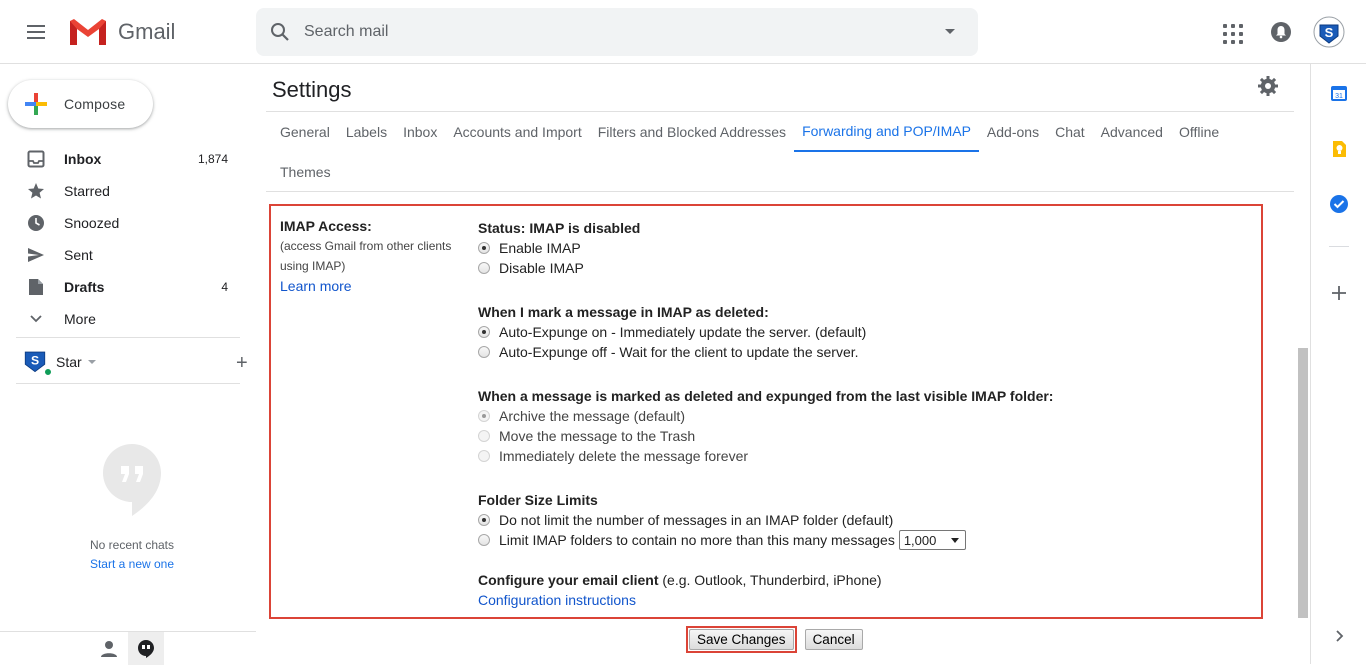 Image resolution: width=1366 pixels, height=665 pixels. I want to click on gear-icon, so click(1269, 87).